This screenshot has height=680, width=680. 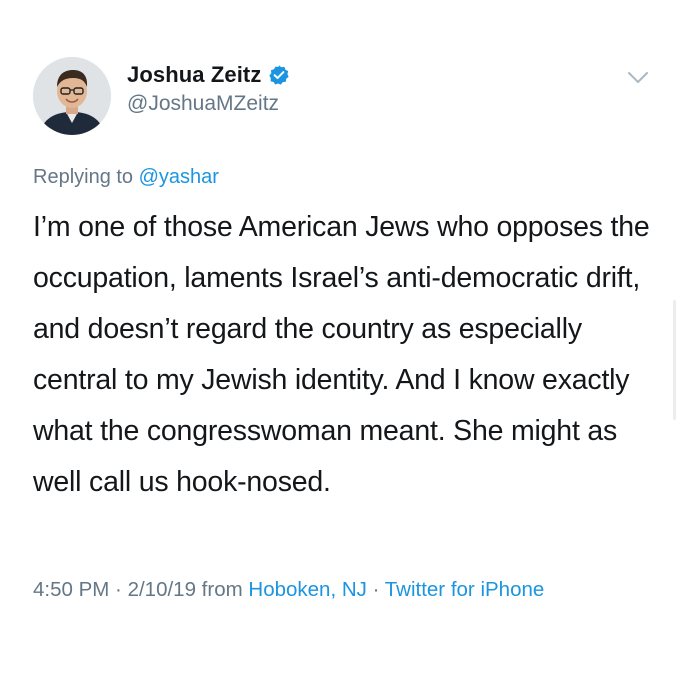 What do you see at coordinates (307, 589) in the screenshot?
I see `location-link: Hoboken, NJ` at bounding box center [307, 589].